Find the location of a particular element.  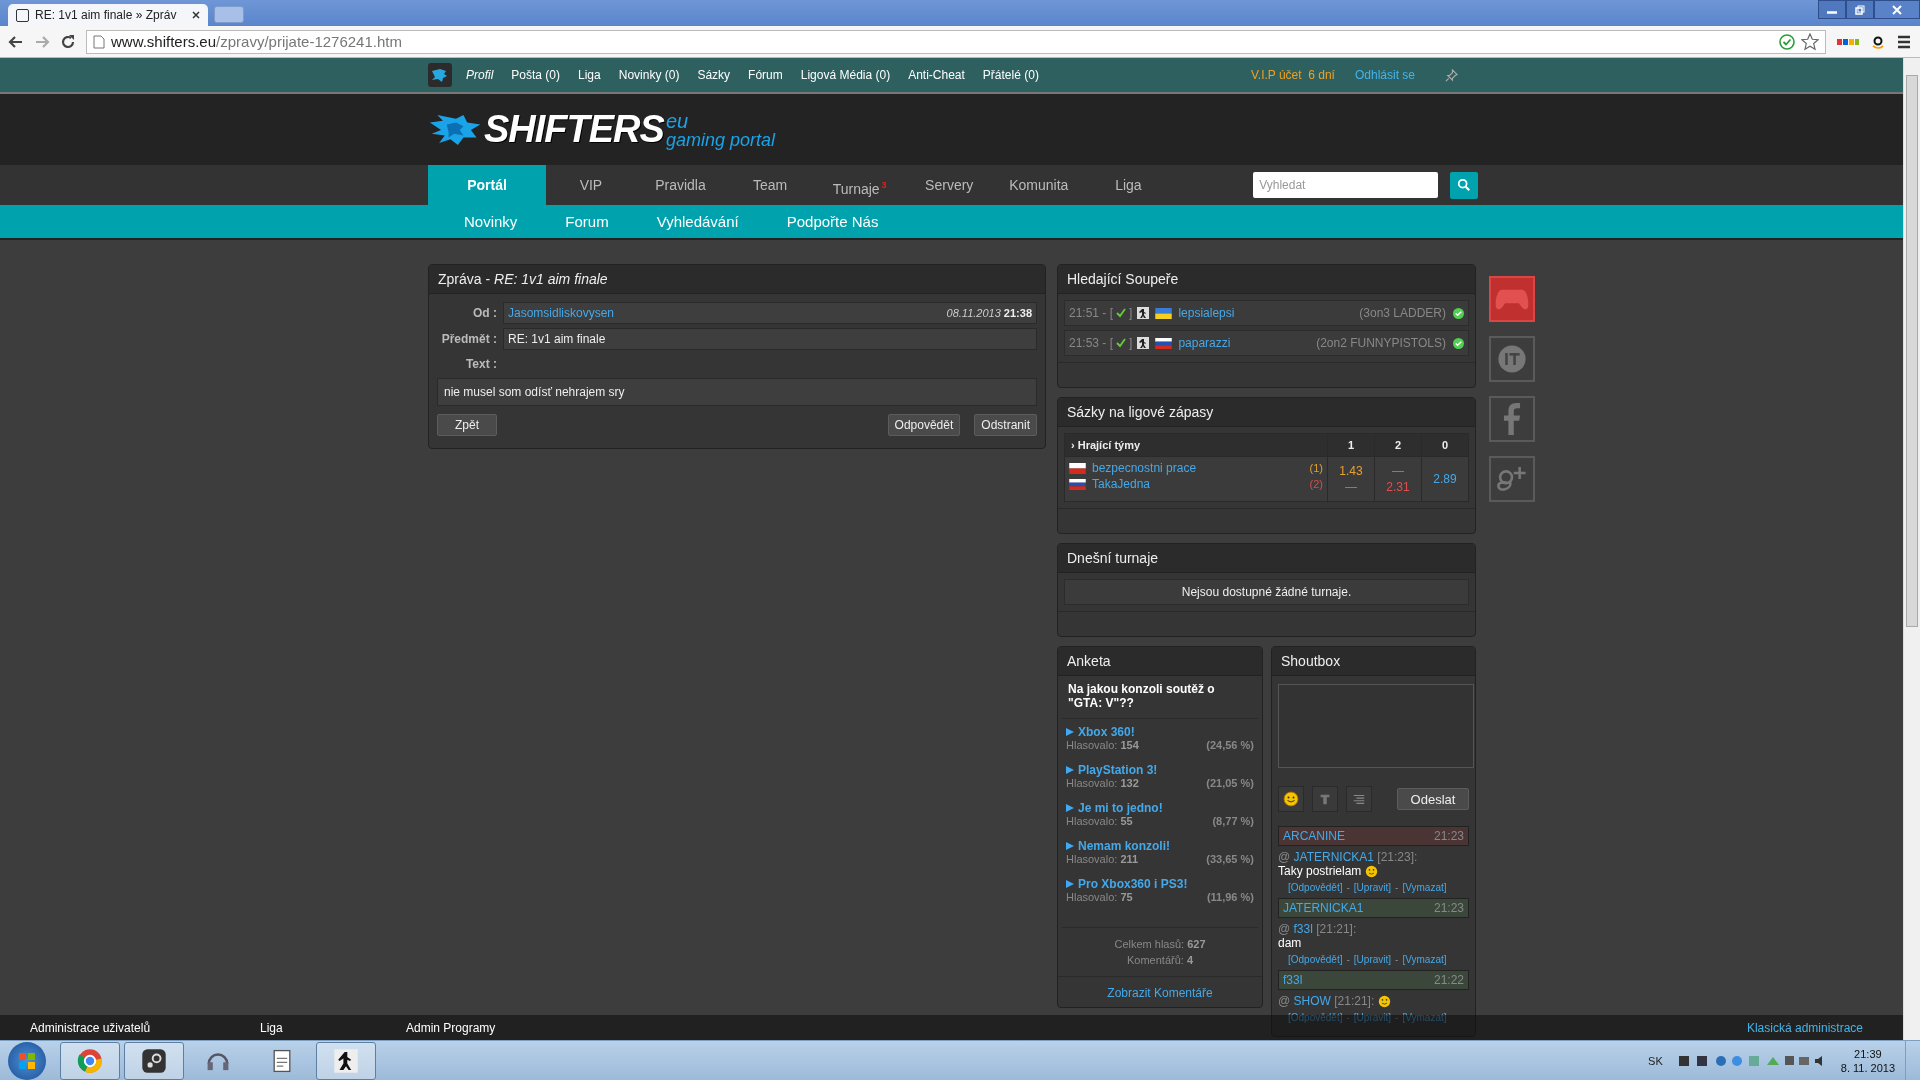

emoticon-button is located at coordinates (1291, 799).